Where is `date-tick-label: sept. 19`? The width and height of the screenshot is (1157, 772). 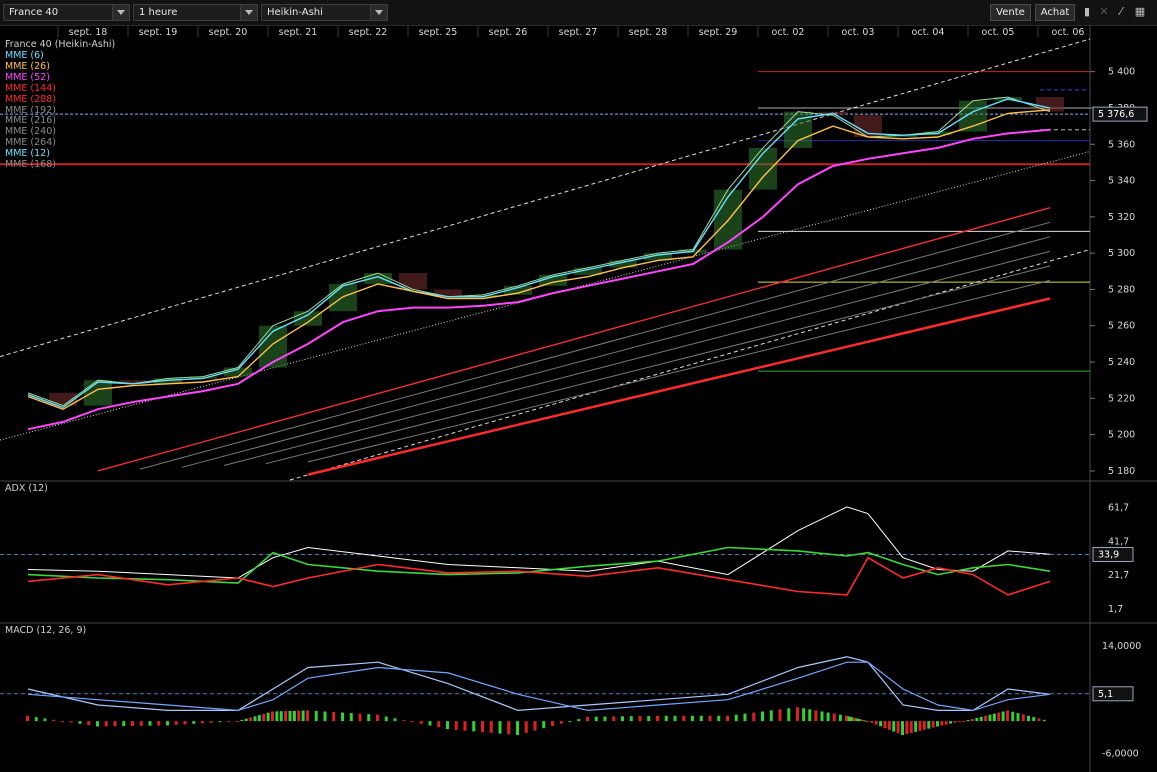 date-tick-label: sept. 19 is located at coordinates (158, 32).